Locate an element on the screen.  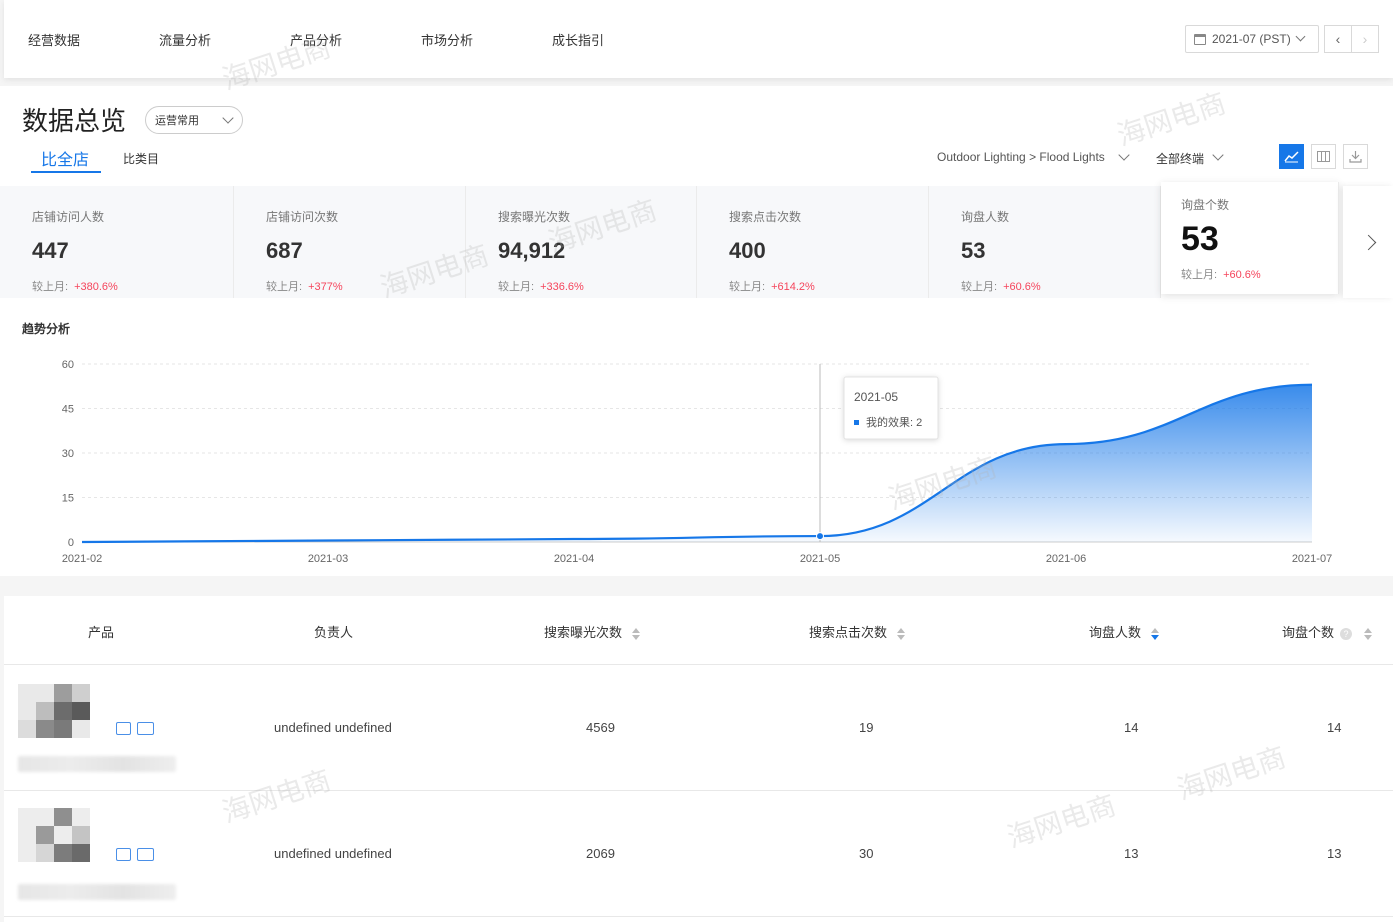
terminal-filter-value: 全部终端 is located at coordinates (1180, 159).